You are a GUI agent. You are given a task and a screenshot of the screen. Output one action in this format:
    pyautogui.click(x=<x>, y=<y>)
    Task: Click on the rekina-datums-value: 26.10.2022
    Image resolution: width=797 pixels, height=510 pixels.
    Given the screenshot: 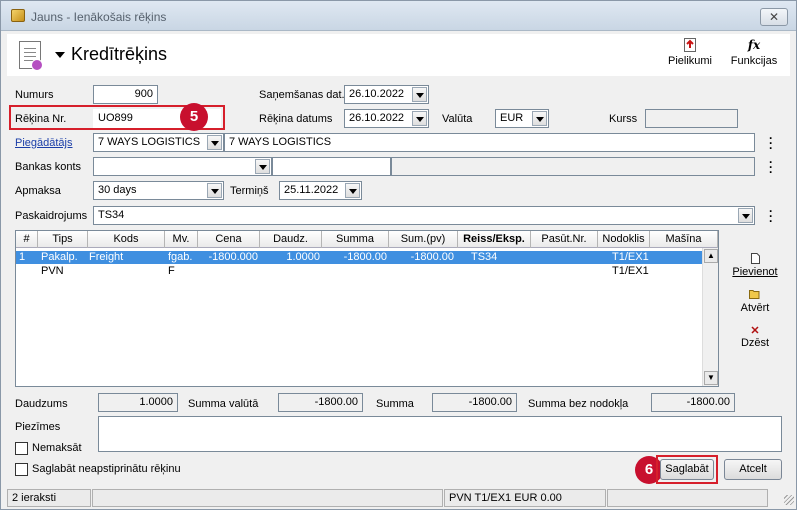 What is the action you would take?
    pyautogui.click(x=377, y=118)
    